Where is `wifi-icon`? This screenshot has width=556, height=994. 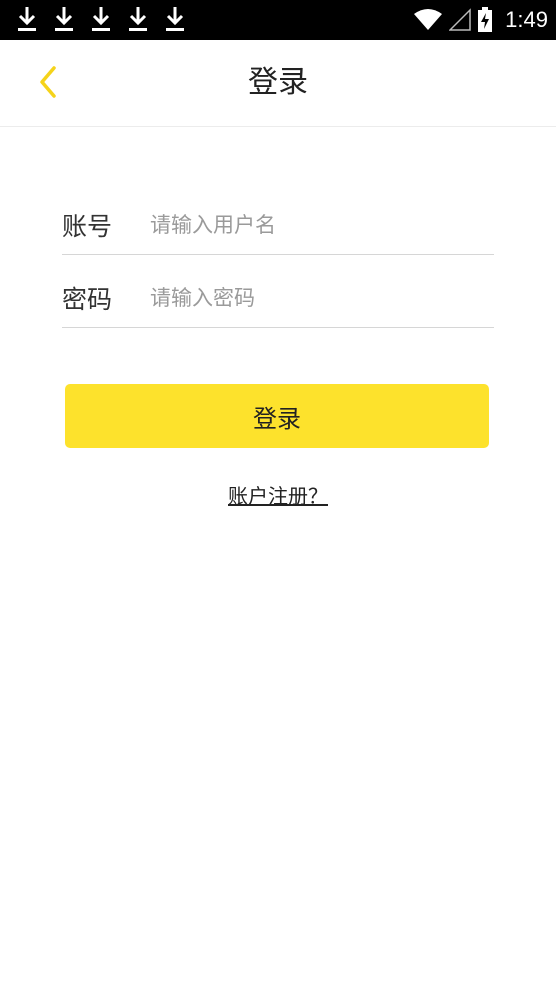 wifi-icon is located at coordinates (428, 19).